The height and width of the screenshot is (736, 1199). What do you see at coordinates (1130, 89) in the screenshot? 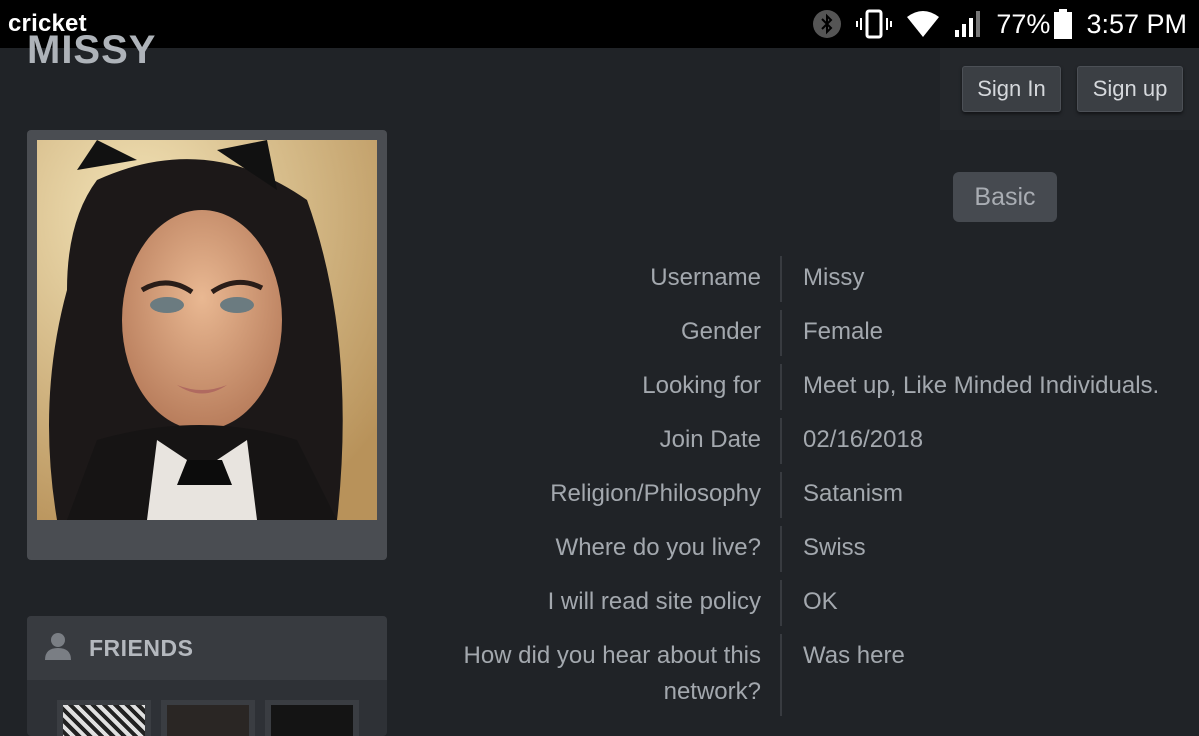
I see `sign-up-button: Sign up` at bounding box center [1130, 89].